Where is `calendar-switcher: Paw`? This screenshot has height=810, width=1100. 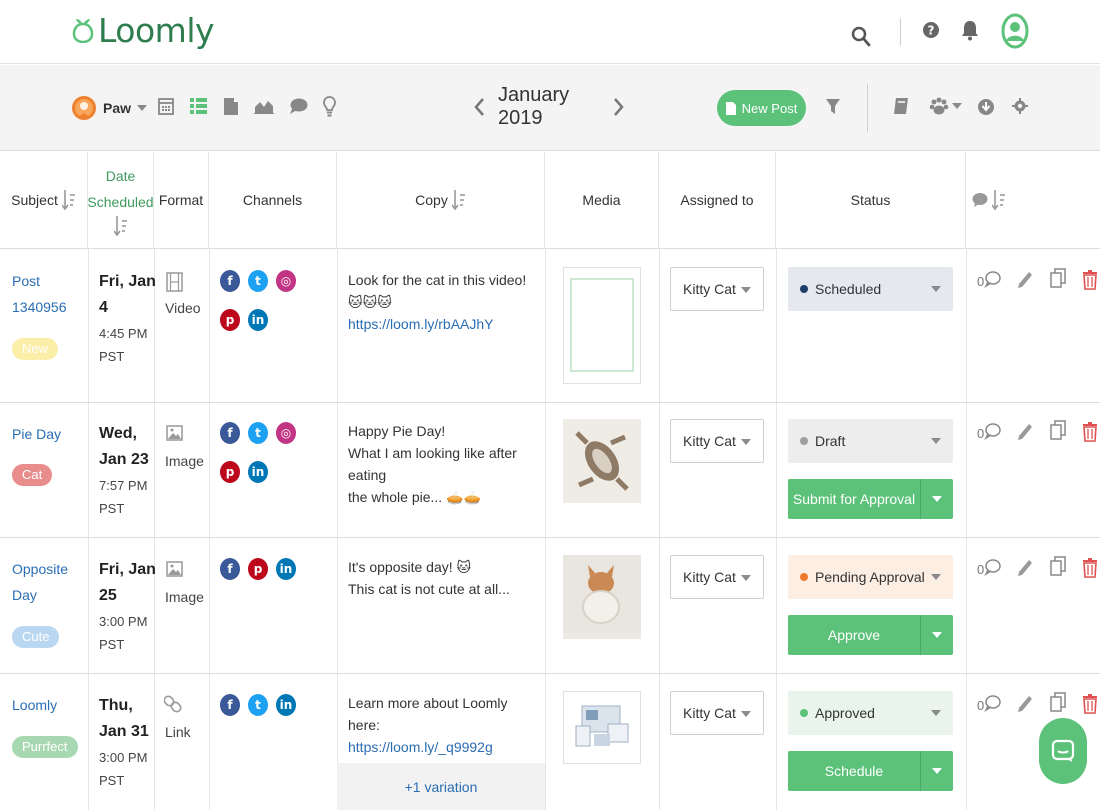 calendar-switcher: Paw is located at coordinates (109, 108).